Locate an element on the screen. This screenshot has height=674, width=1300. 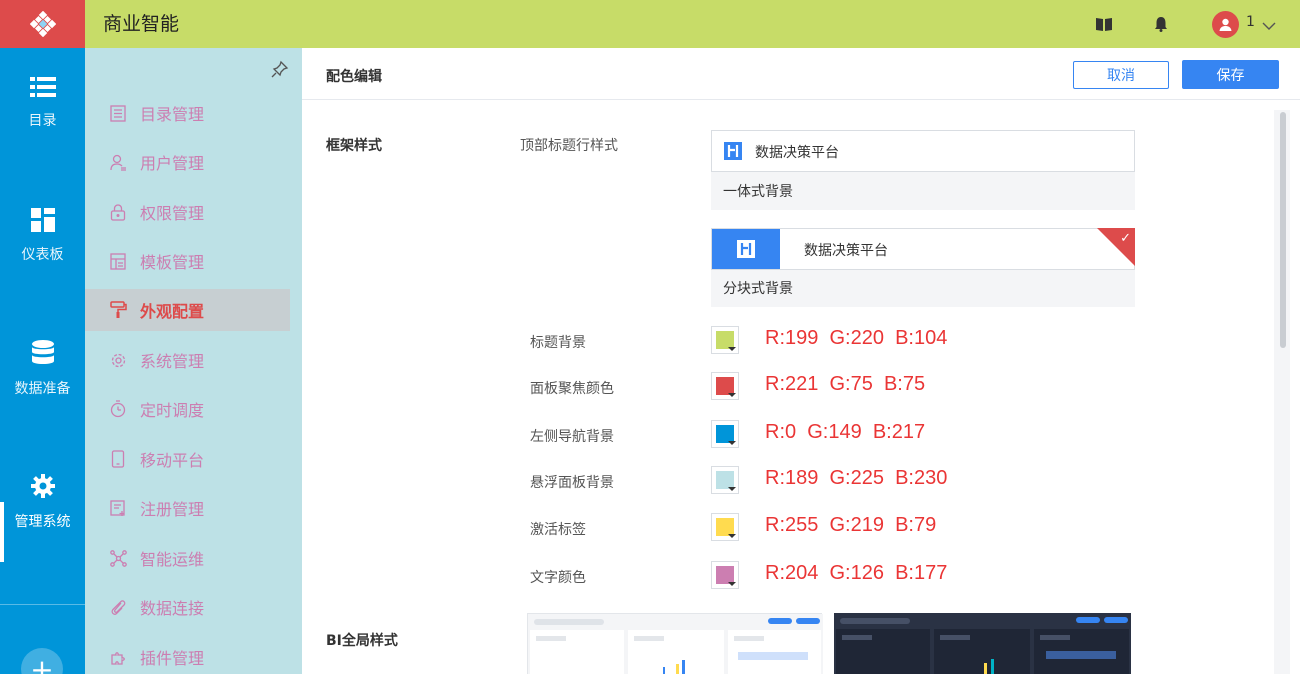
template-icon is located at coordinates (118, 261).